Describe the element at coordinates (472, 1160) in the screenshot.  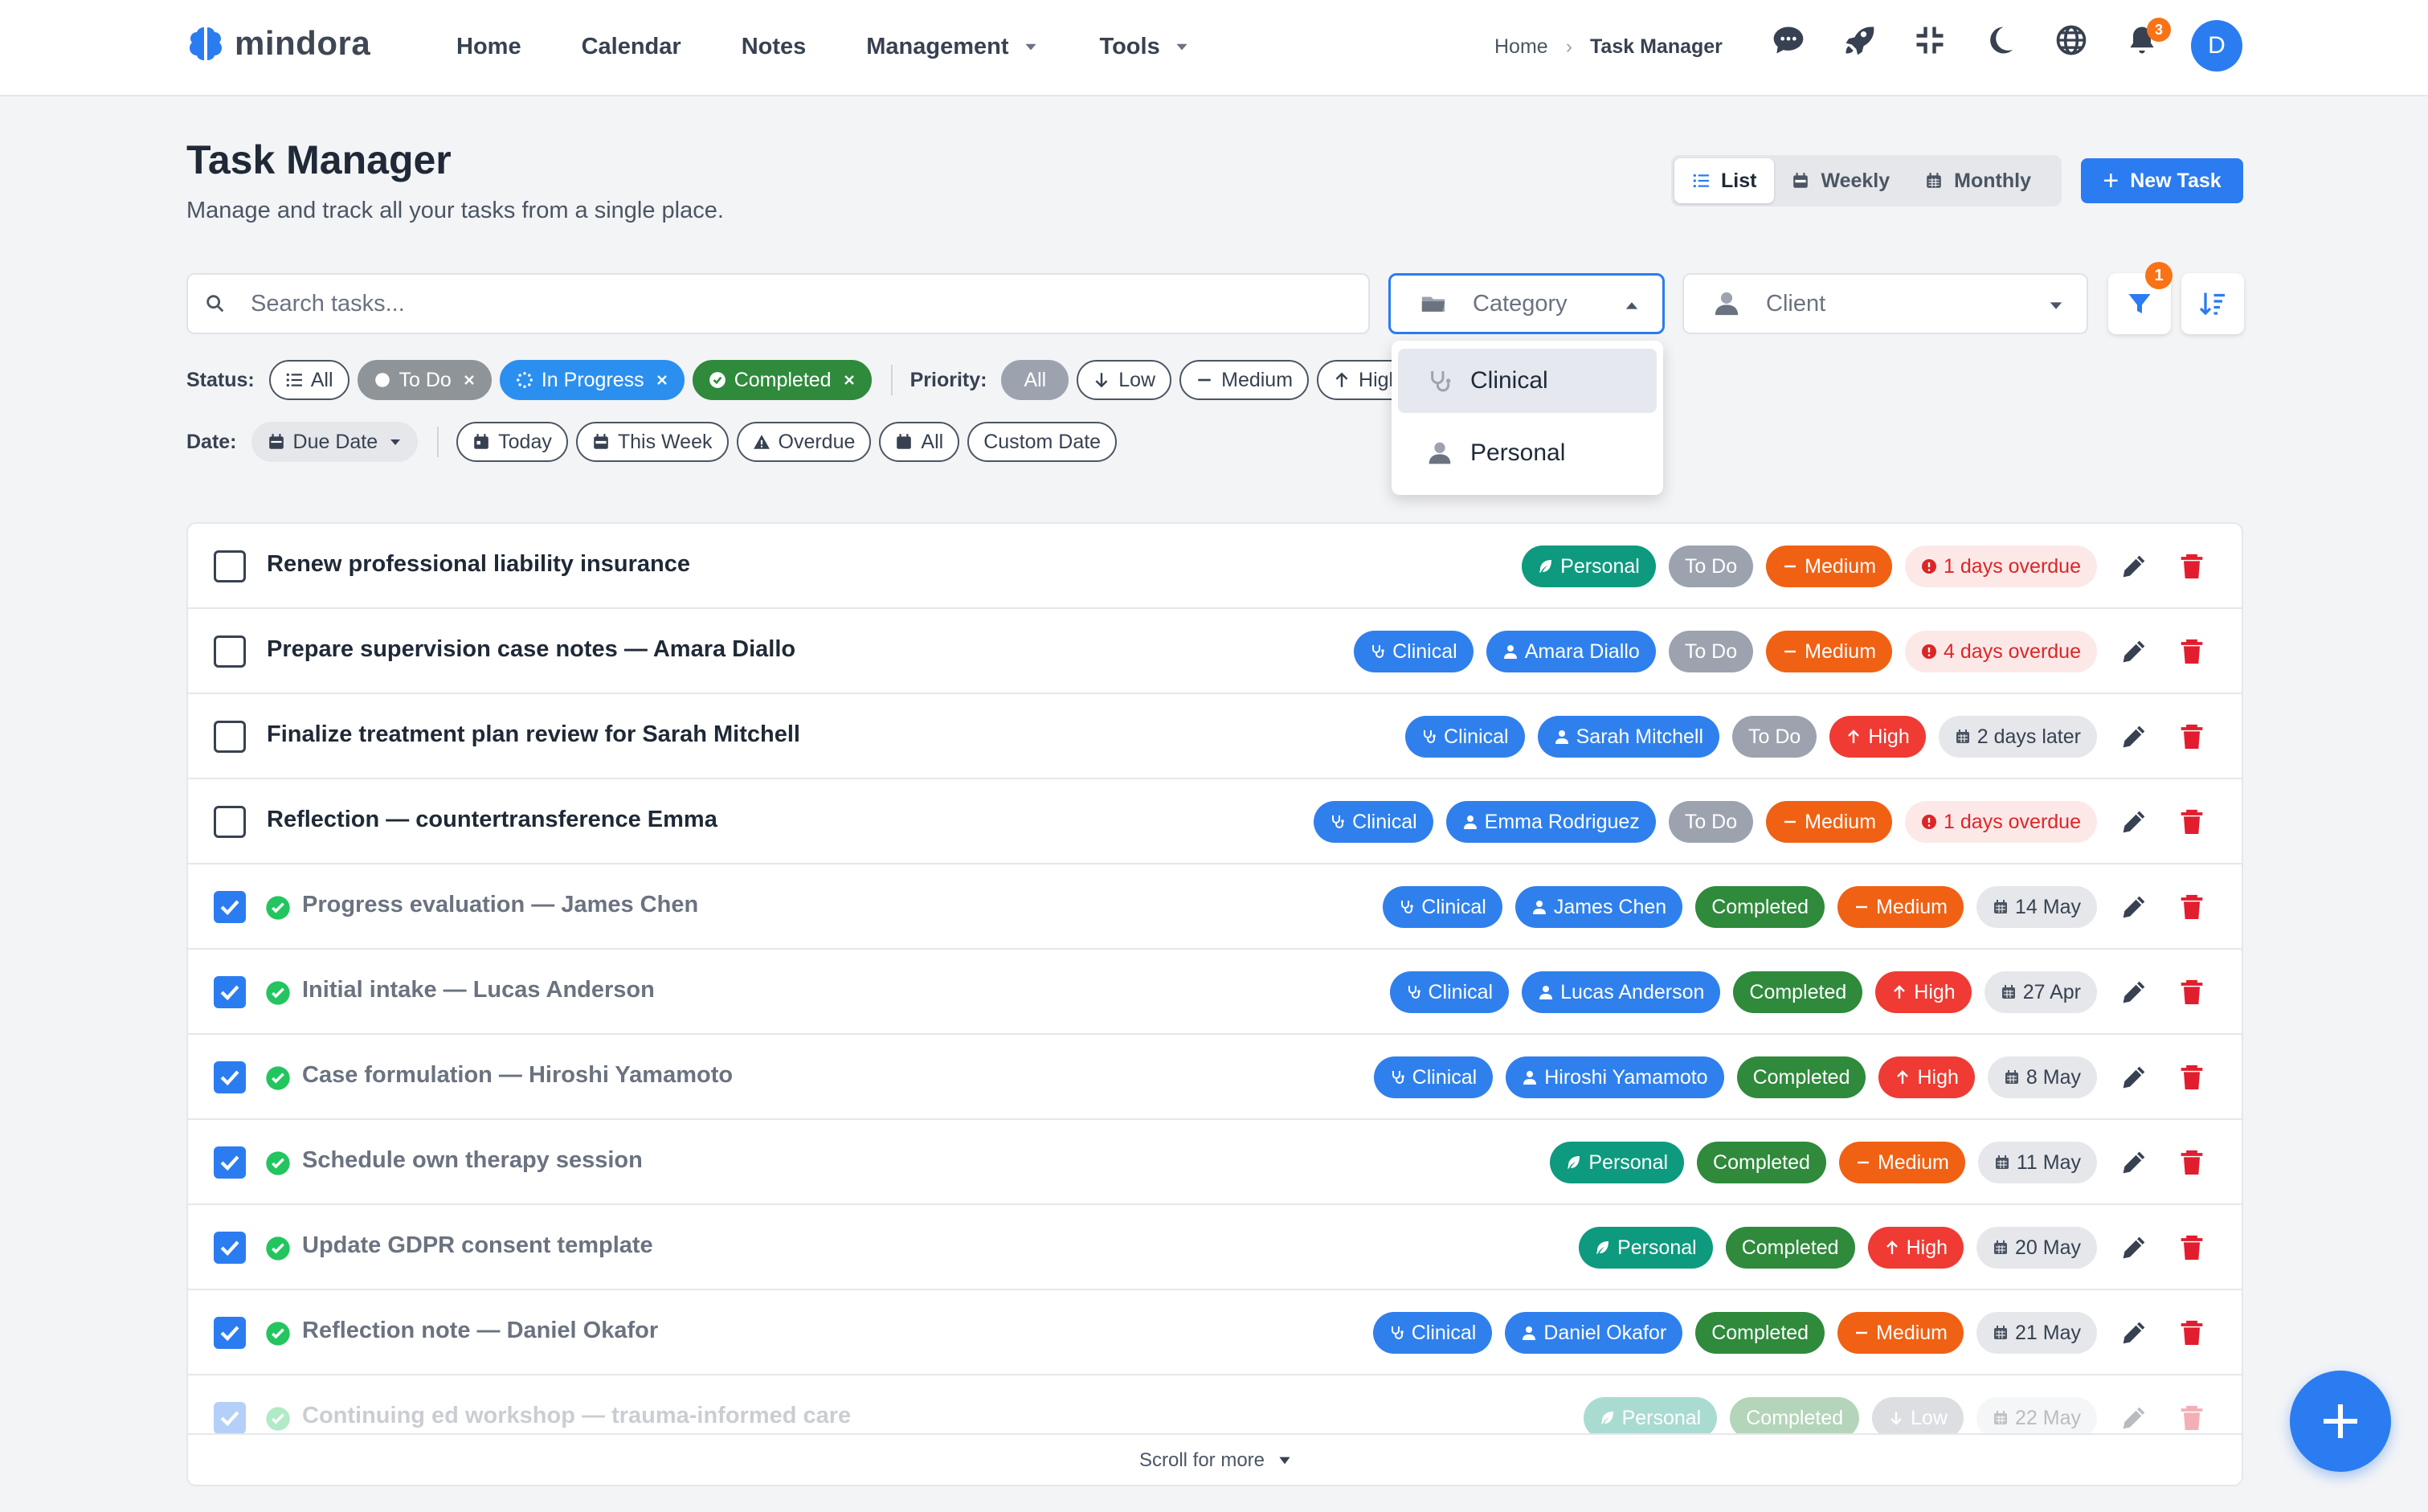
I see `task-title: Schedule own therapy session` at that location.